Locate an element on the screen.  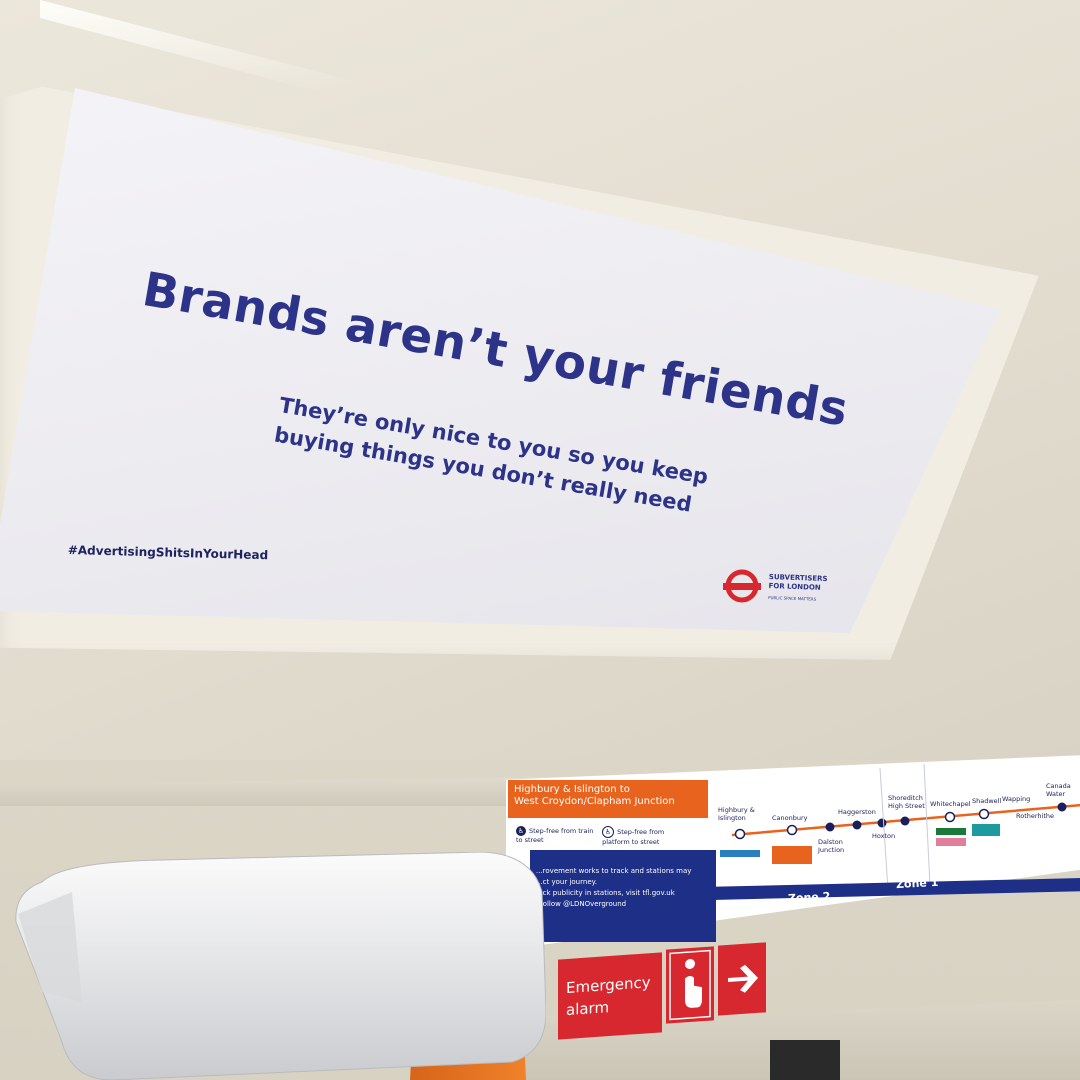
zone-1-label: Zone 1 is located at coordinates (917, 883).